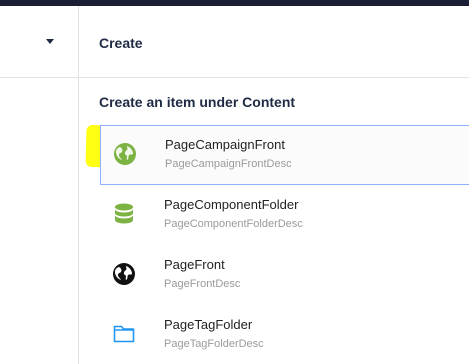 The image size is (469, 364). Describe the element at coordinates (197, 102) in the screenshot. I see `section-title: Create an item under Content` at that location.